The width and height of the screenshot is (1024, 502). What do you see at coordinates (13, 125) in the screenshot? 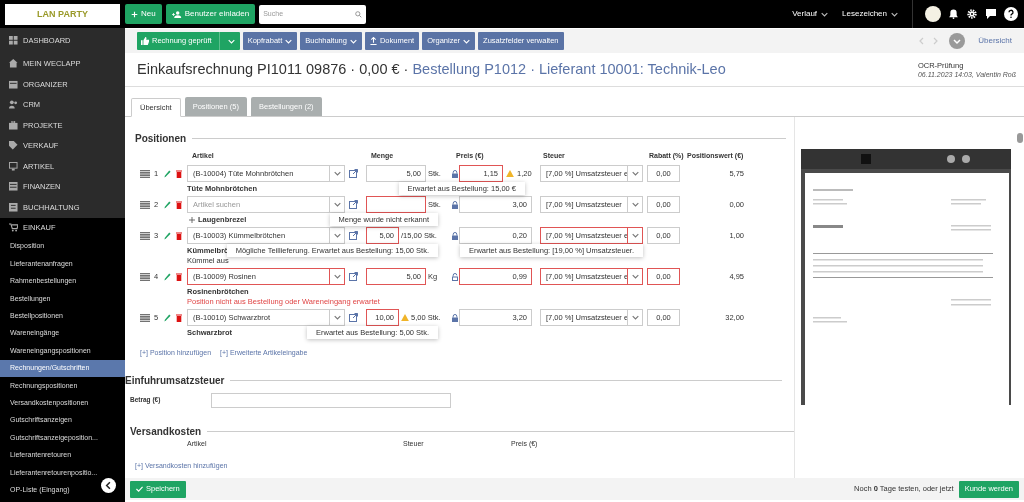
I see `briefcase-icon` at bounding box center [13, 125].